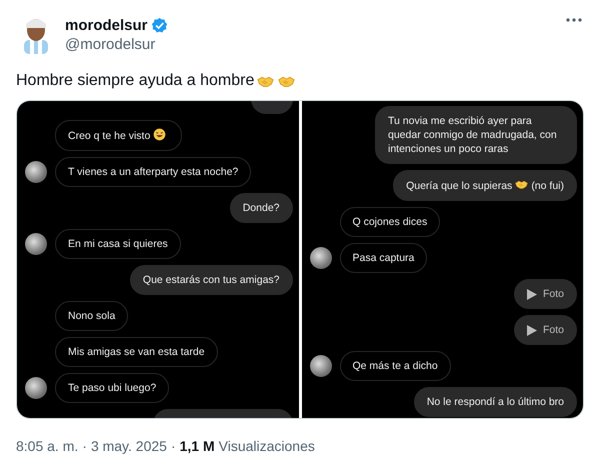 The height and width of the screenshot is (476, 600). Describe the element at coordinates (197, 446) in the screenshot. I see `views-count: 1,1 M` at that location.